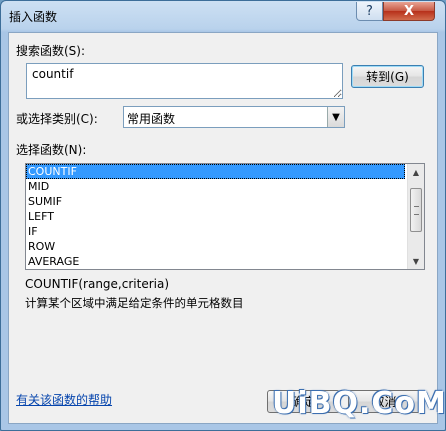  What do you see at coordinates (134, 303) in the screenshot?
I see `function-description: 计算某个区域中满足给定条件的单元格数目` at bounding box center [134, 303].